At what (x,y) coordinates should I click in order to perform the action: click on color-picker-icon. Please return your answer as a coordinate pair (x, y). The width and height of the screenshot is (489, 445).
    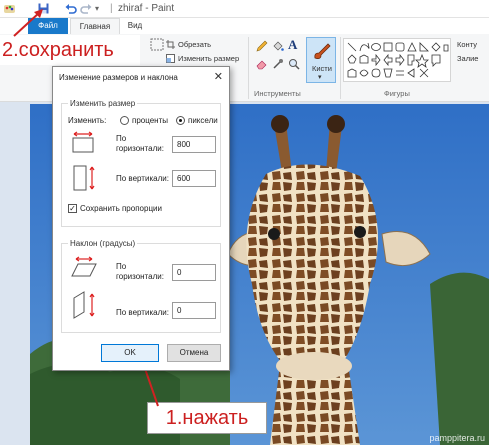
    Looking at the image, I should click on (278, 64).